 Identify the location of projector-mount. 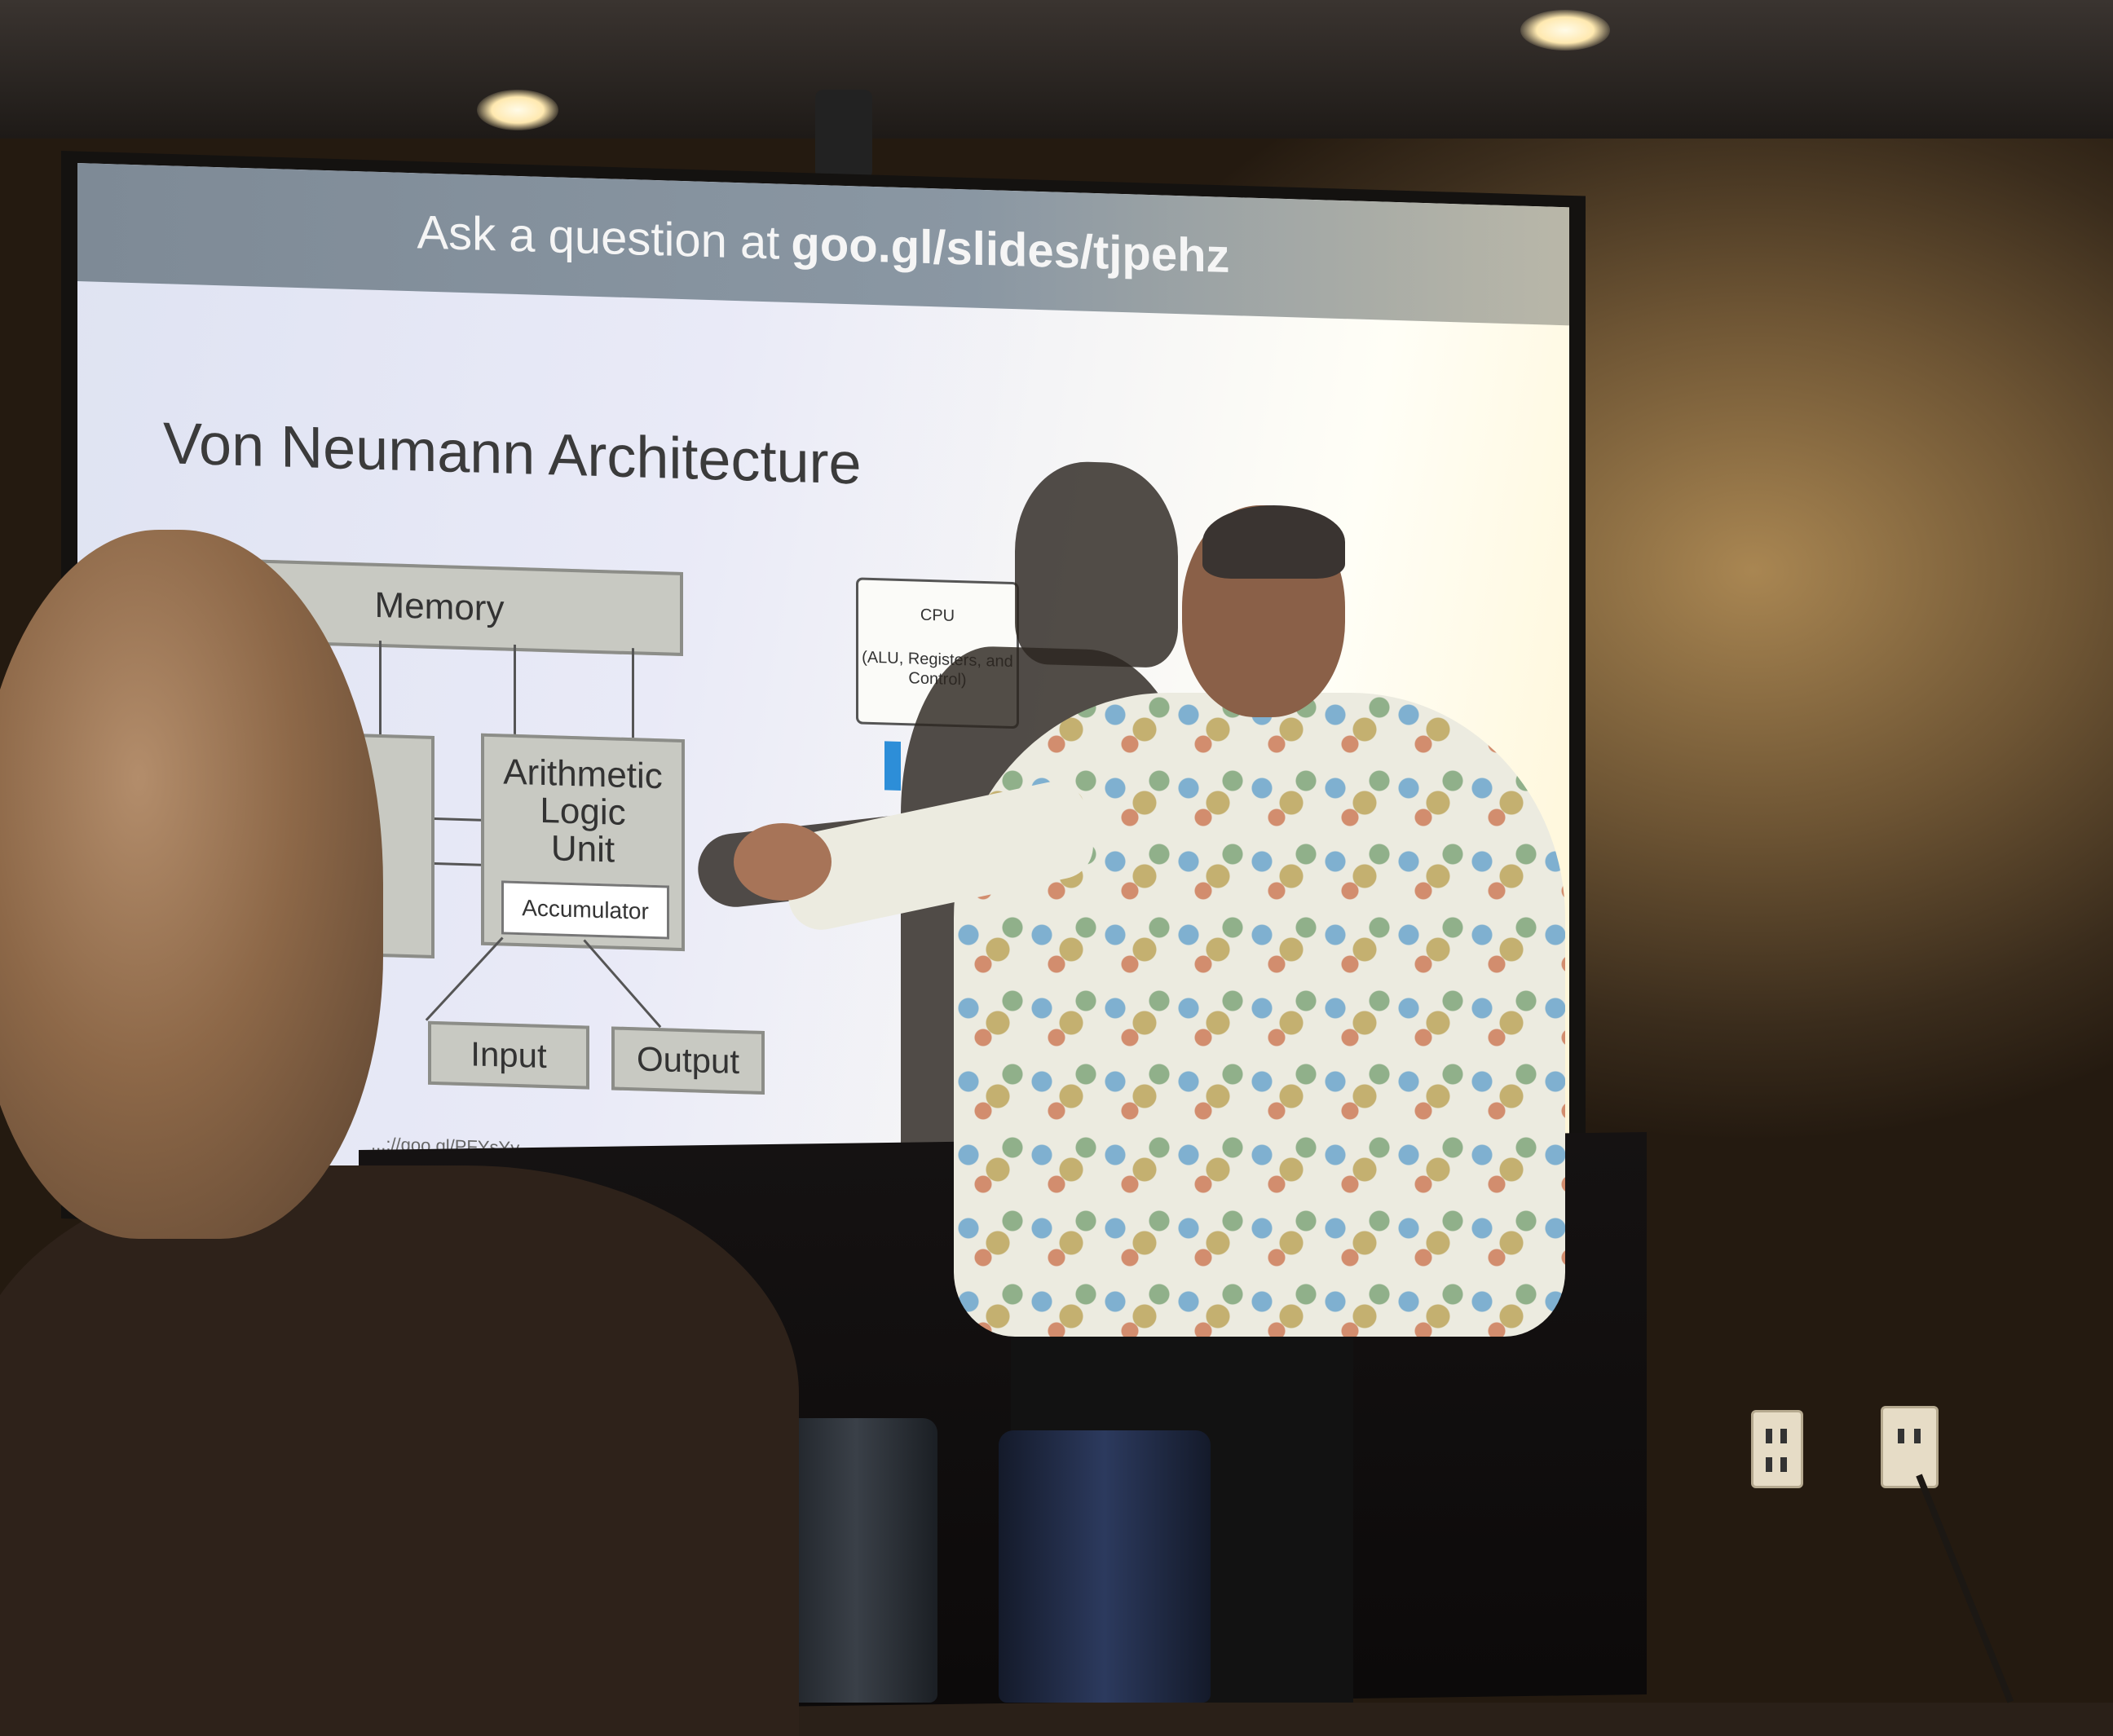
(844, 134).